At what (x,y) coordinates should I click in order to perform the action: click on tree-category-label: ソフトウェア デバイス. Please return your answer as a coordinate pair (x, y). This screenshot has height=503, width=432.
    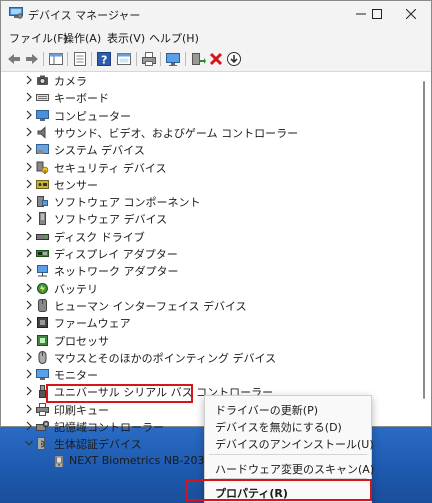
    Looking at the image, I should click on (111, 220).